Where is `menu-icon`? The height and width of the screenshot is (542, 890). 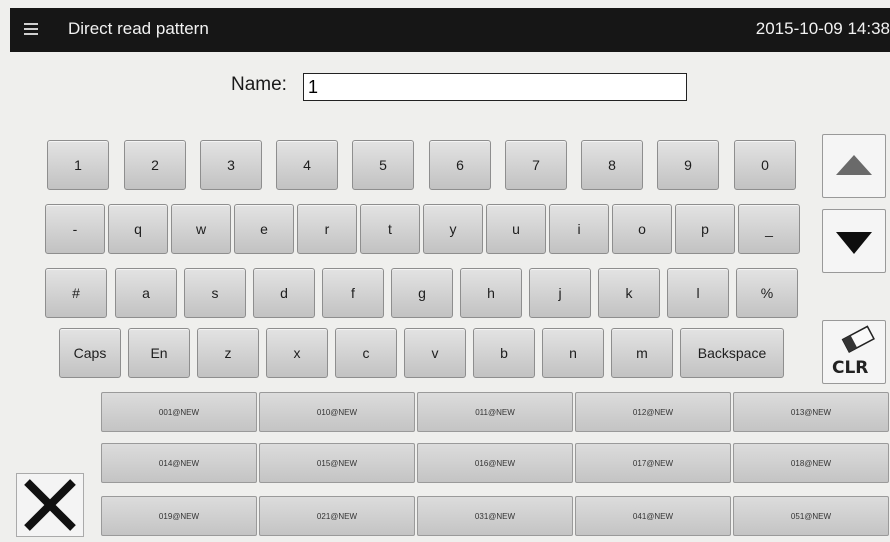
menu-icon is located at coordinates (31, 29).